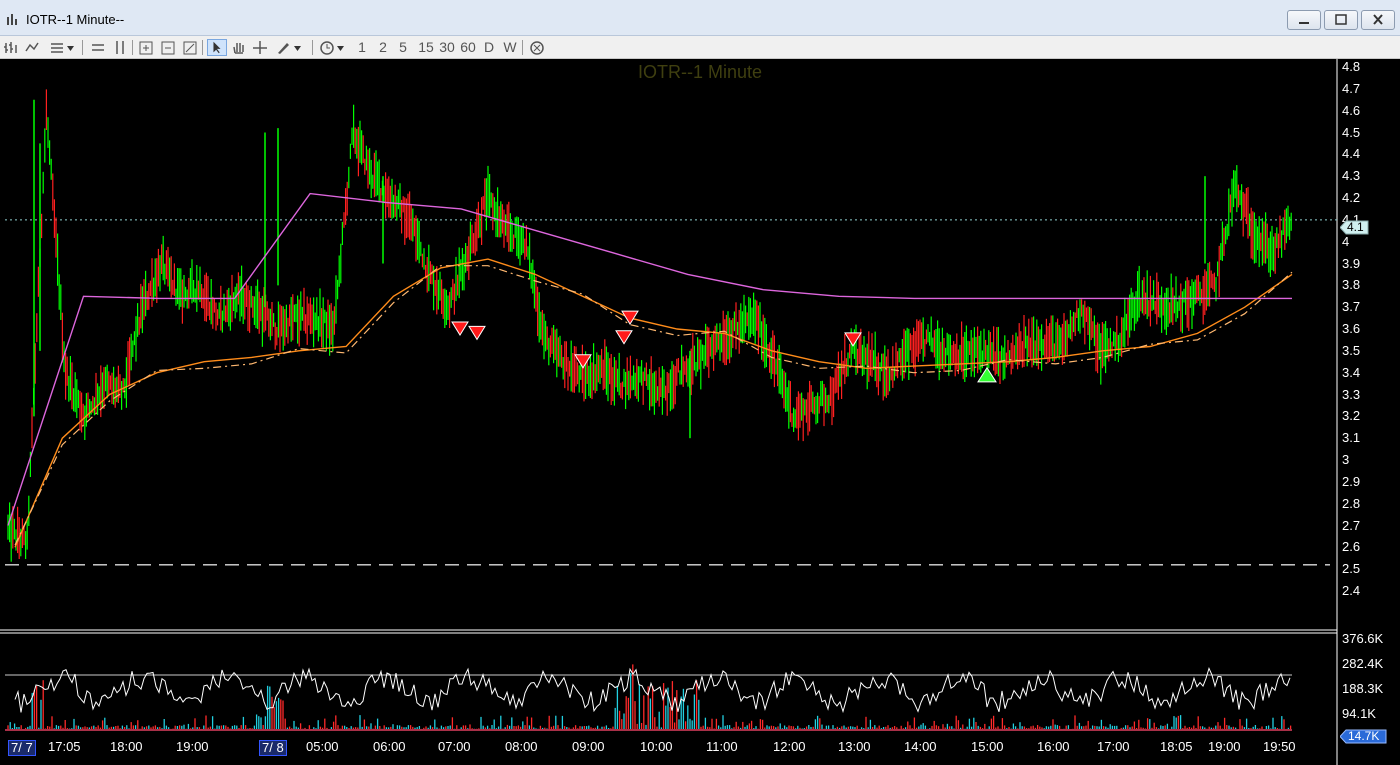  I want to click on time-tick-label: 06:00, so click(389, 746).